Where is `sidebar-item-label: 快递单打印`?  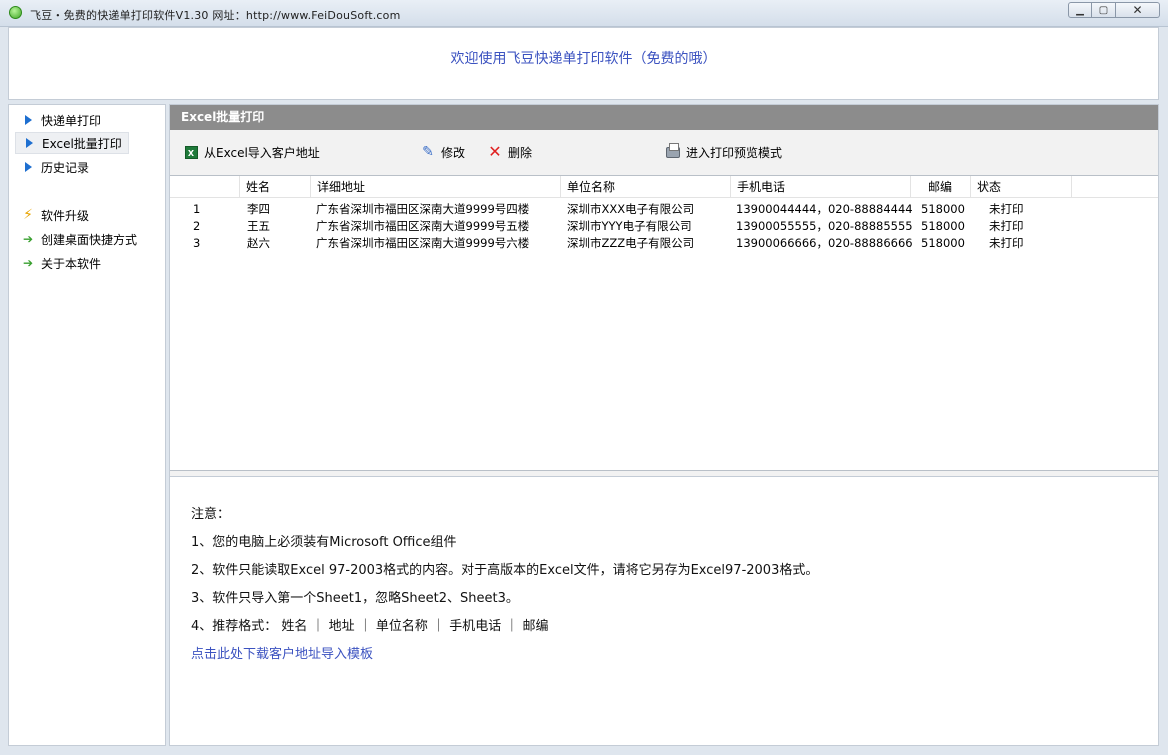 sidebar-item-label: 快递单打印 is located at coordinates (71, 120).